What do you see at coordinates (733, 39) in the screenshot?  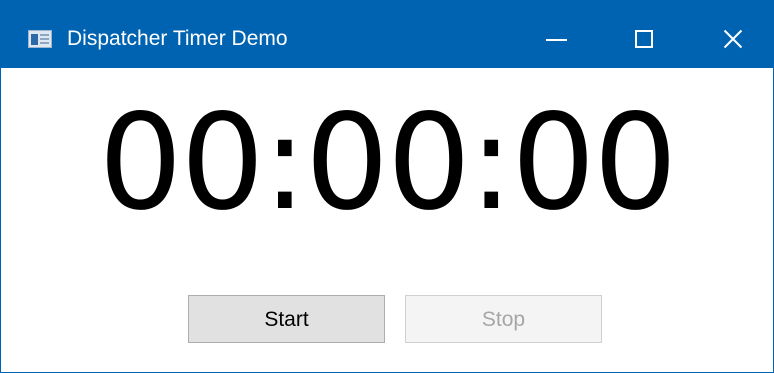 I see `close-icon` at bounding box center [733, 39].